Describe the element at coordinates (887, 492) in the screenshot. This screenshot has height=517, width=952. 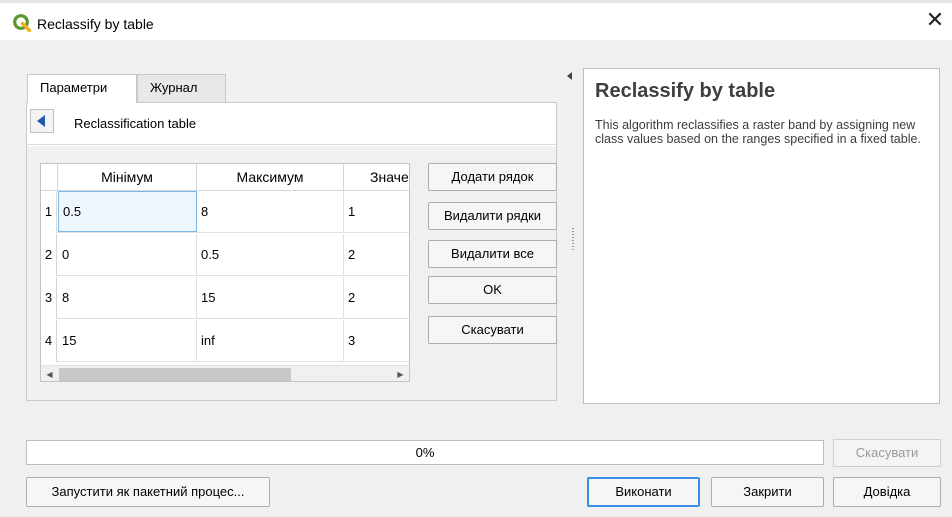
I see `help-button: Довідка` at that location.